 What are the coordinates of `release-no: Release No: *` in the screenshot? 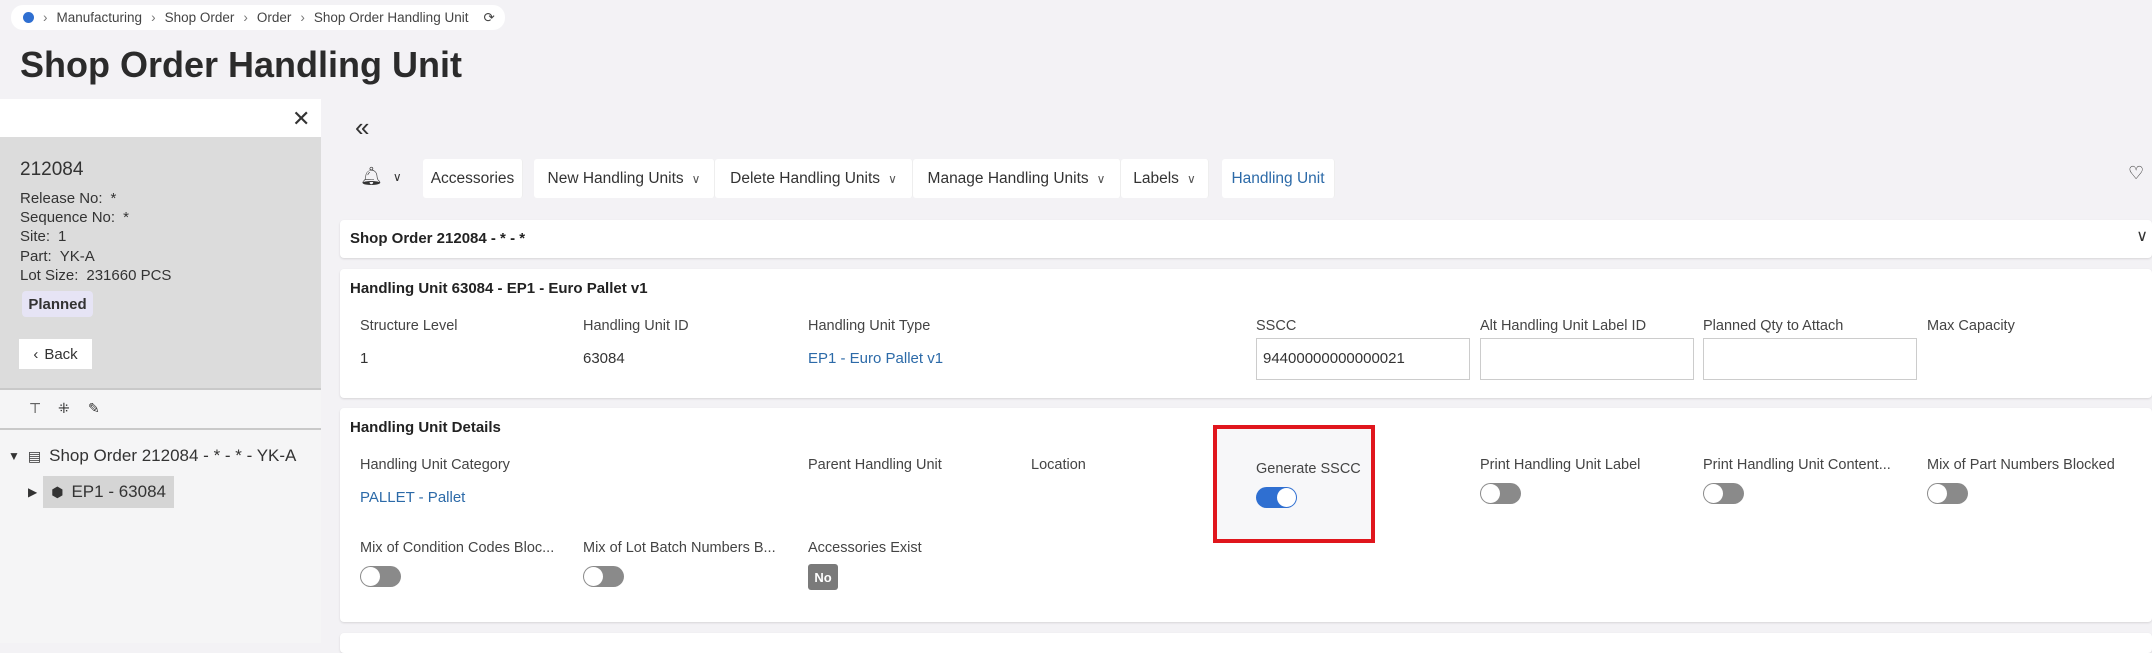 It's located at (68, 198).